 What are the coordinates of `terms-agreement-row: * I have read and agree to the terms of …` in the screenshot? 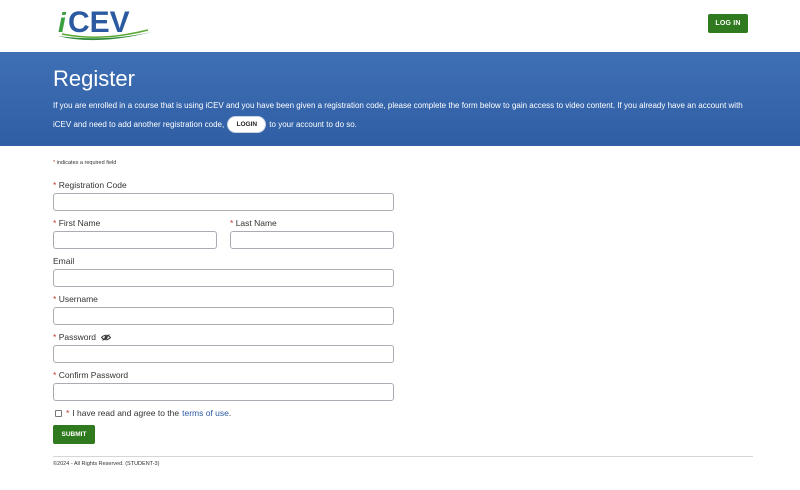 It's located at (143, 413).